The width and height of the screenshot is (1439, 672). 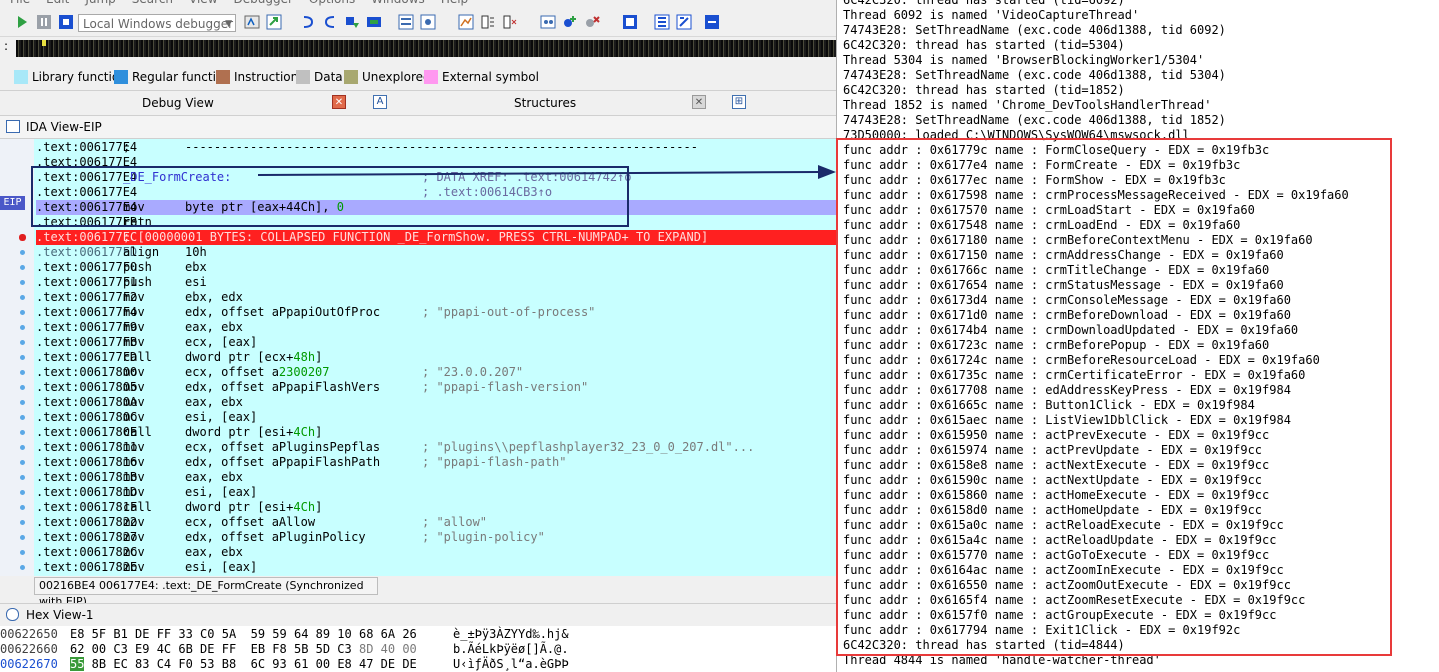 I want to click on disasm-line: .text:006177FBmov ecx, [eax], so click(x=436, y=342).